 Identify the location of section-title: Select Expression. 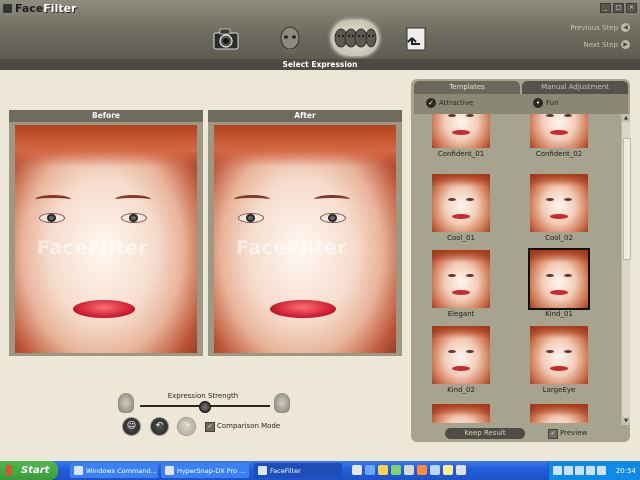
(320, 64).